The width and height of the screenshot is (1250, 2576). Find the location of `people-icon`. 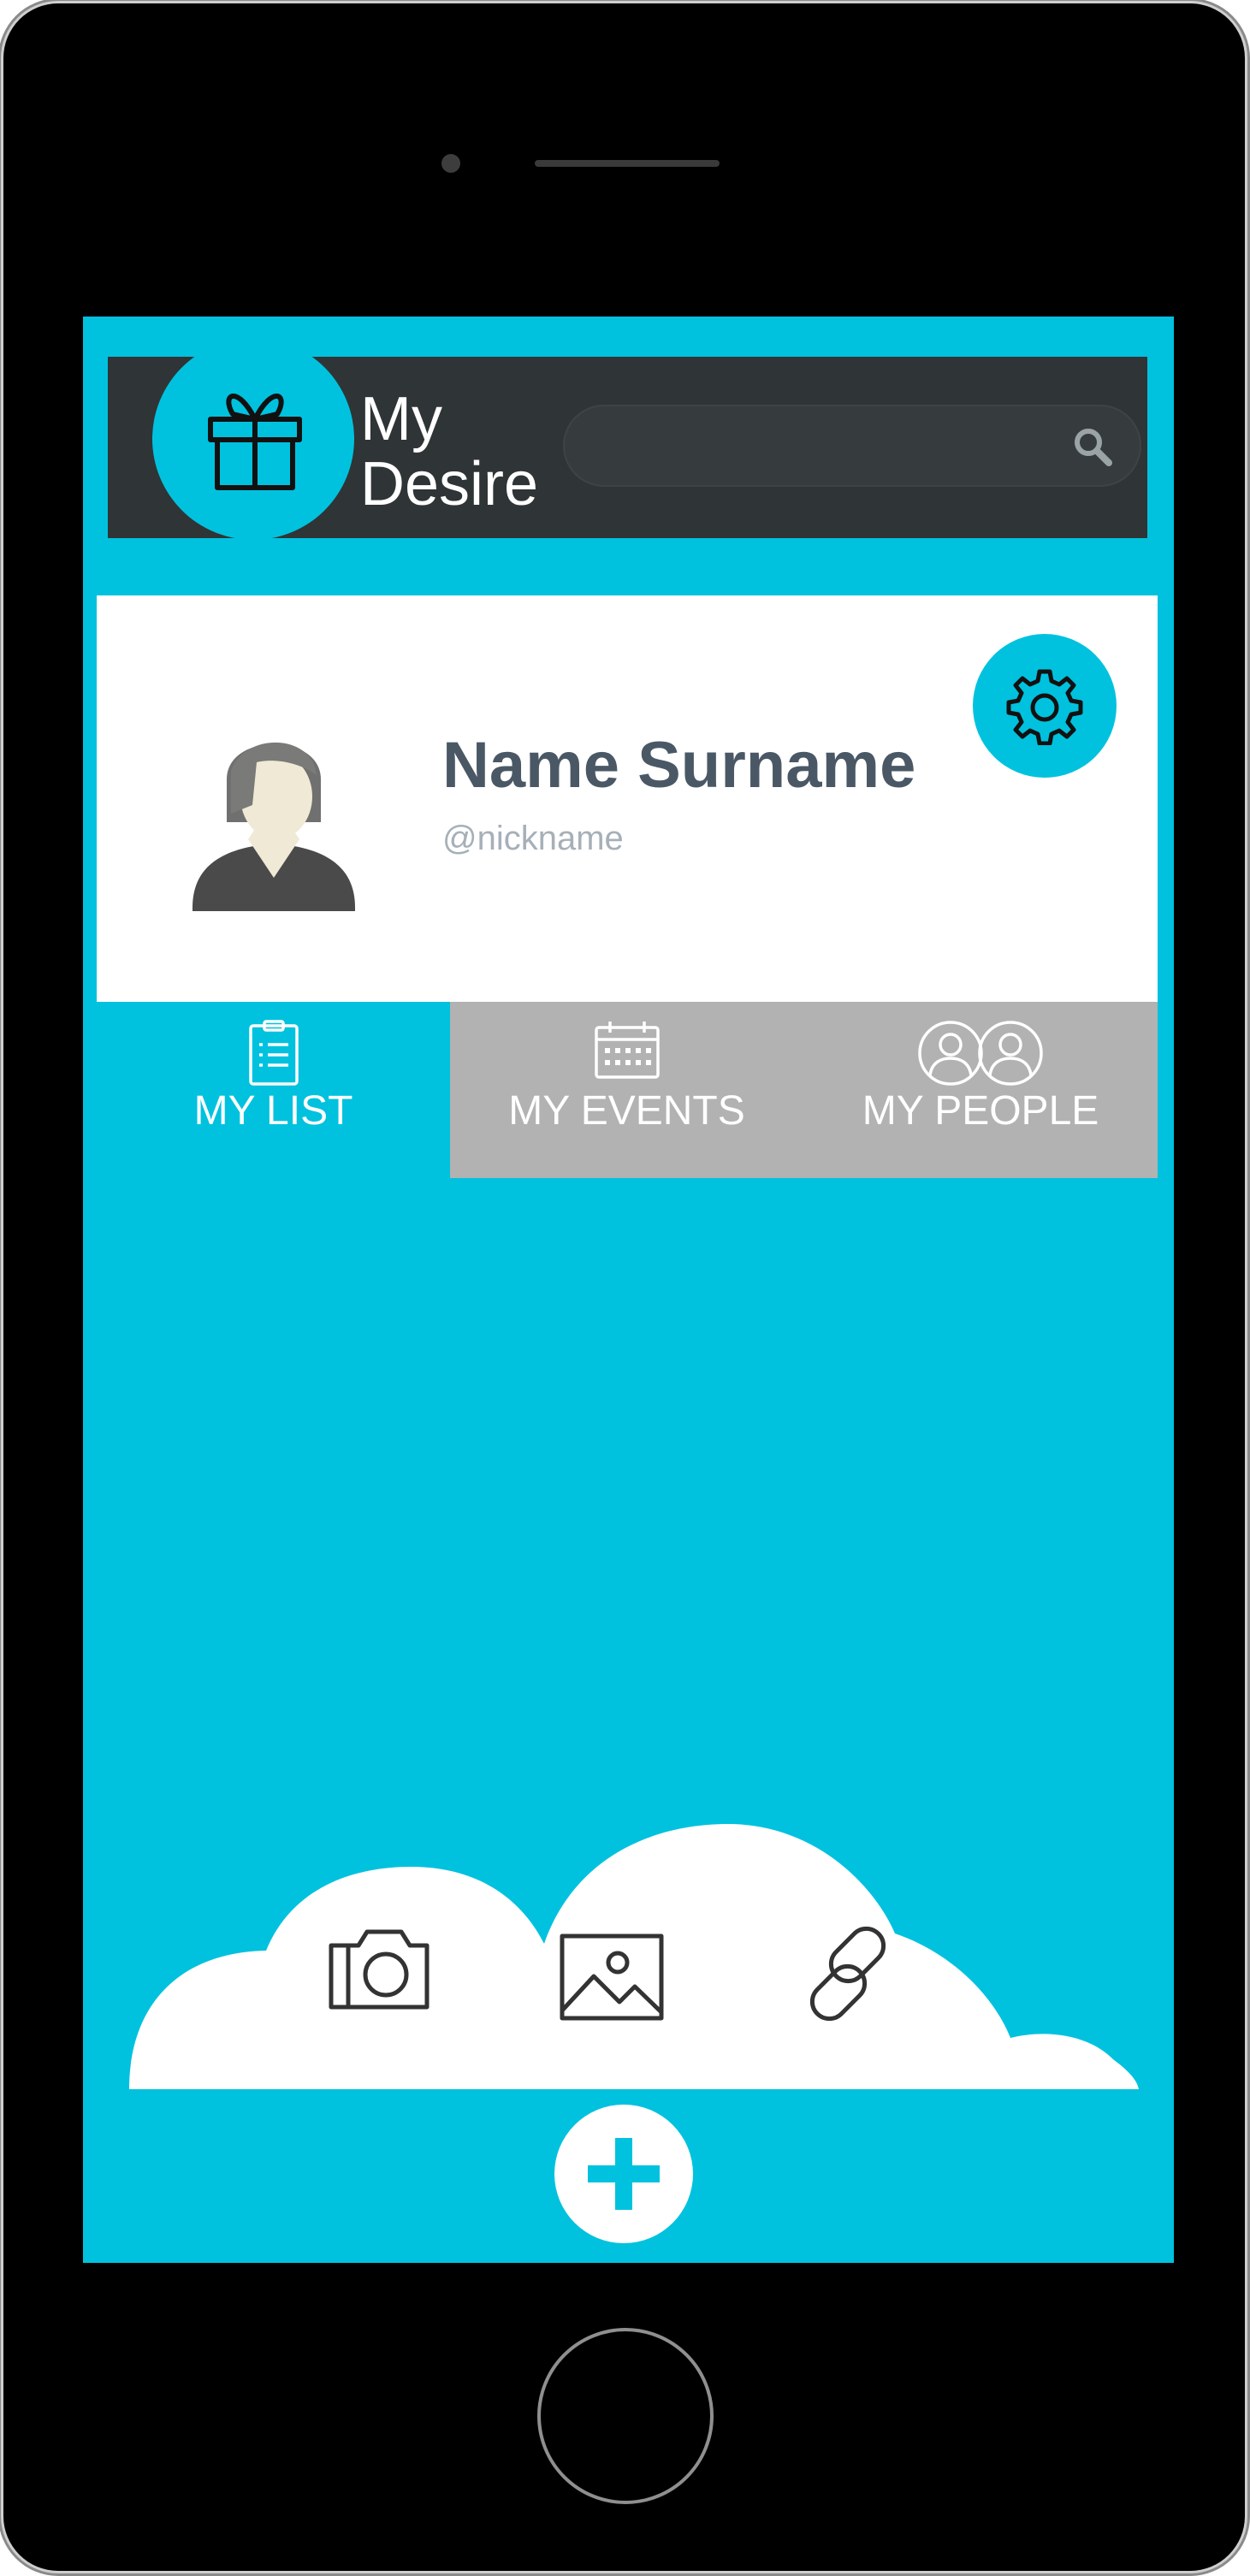

people-icon is located at coordinates (981, 1054).